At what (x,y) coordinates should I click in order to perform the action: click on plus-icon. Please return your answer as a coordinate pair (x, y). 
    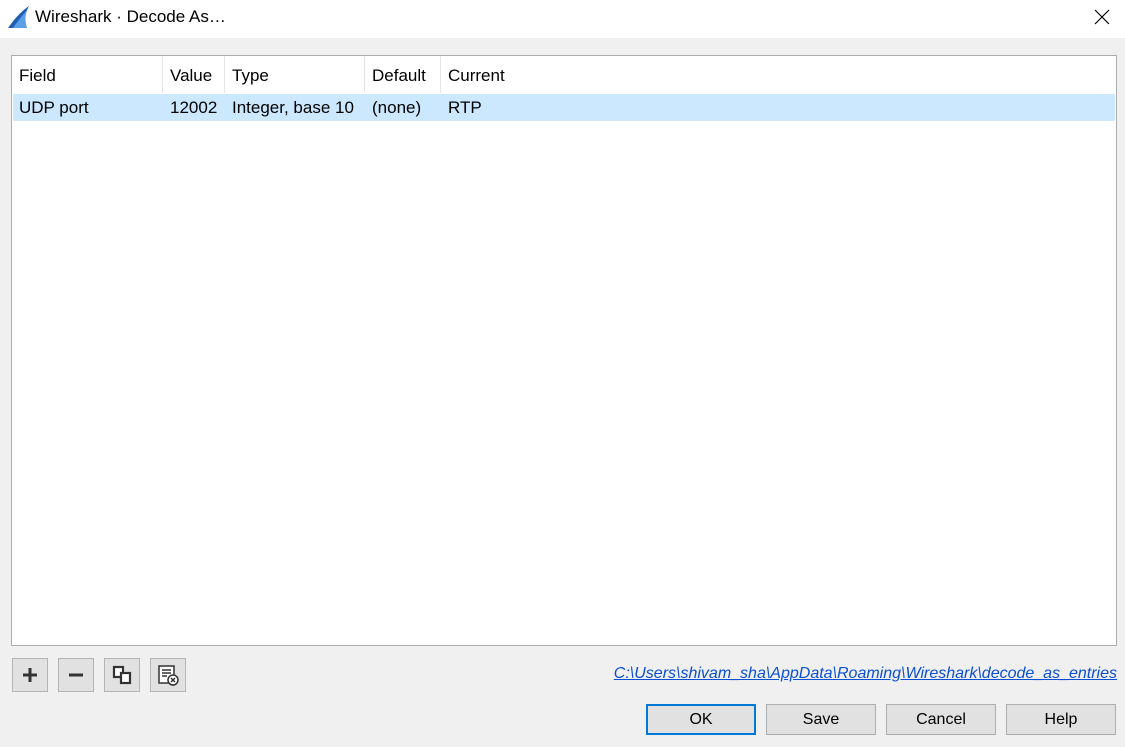
    Looking at the image, I should click on (30, 675).